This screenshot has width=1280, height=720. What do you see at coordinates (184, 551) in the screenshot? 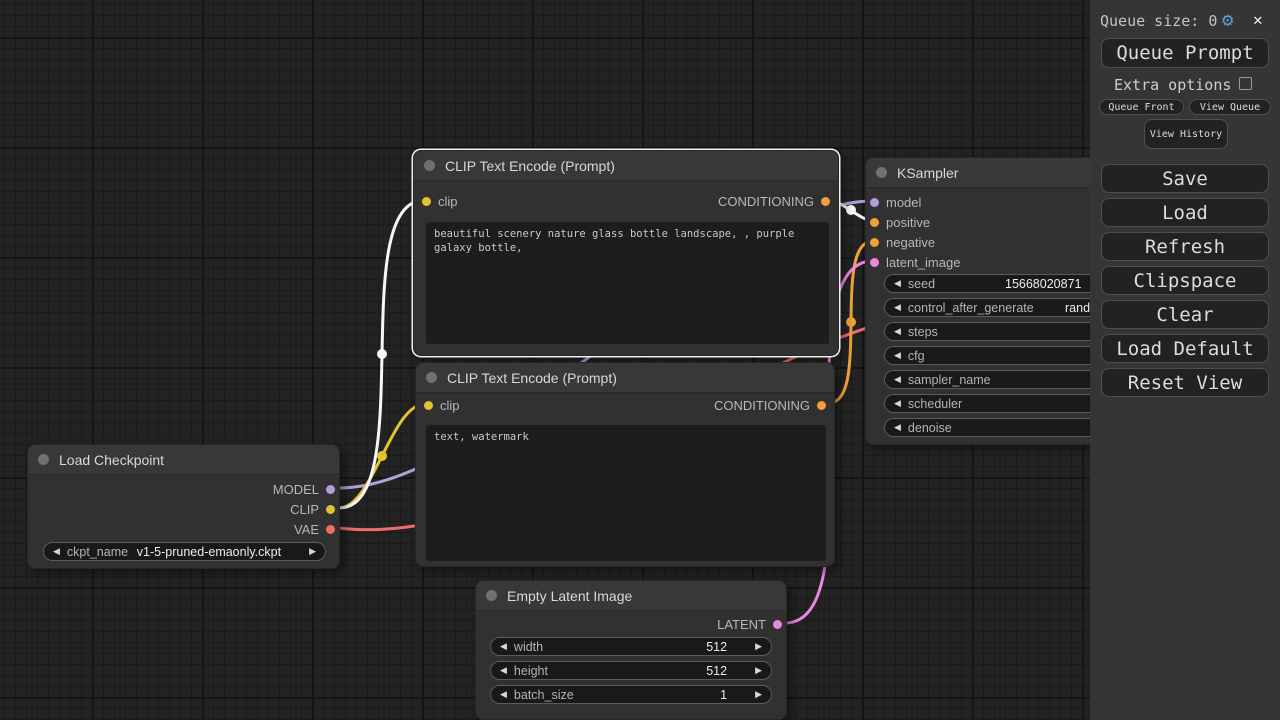
I see `widget-ckpt-name: ◀ ckpt_name v1-5-pruned-emaonly.ckpt ▶` at bounding box center [184, 551].